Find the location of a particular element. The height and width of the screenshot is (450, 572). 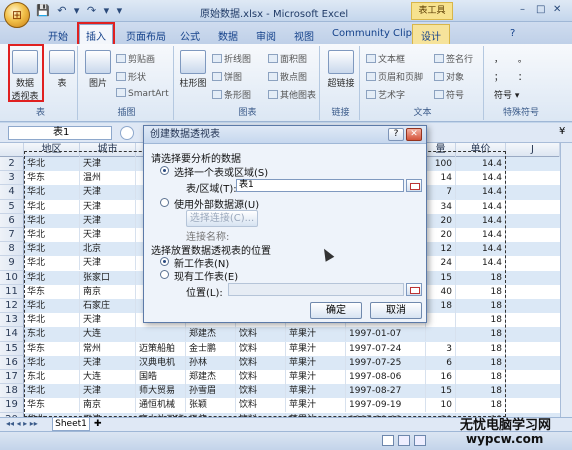

row-header: 13 is located at coordinates (12, 320).